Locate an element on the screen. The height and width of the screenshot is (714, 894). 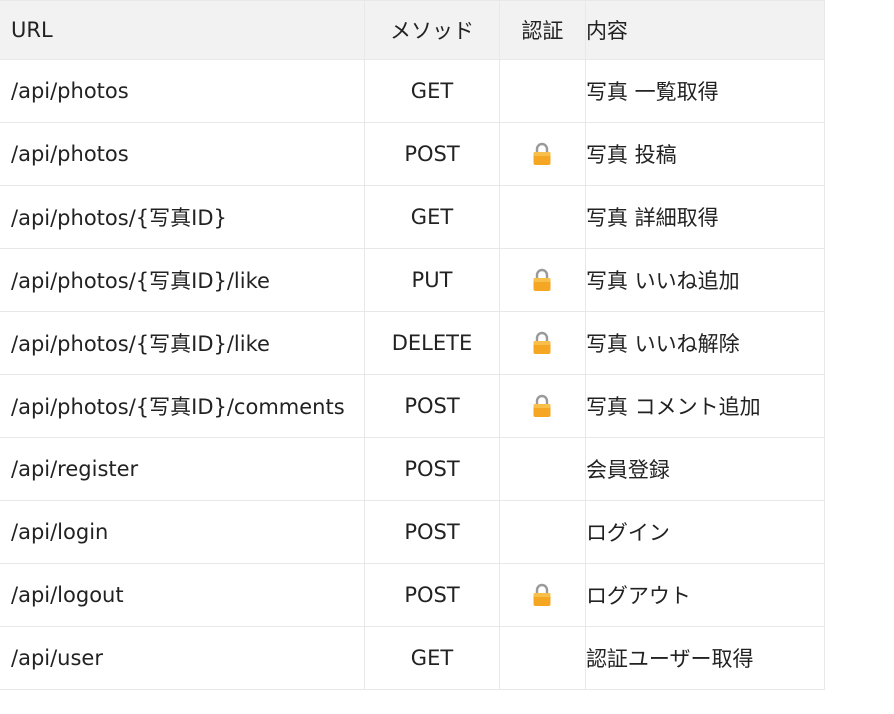
table-row: /api/photos/{写真ID}/like DELETE 写真 いいね解除 is located at coordinates (413, 343).